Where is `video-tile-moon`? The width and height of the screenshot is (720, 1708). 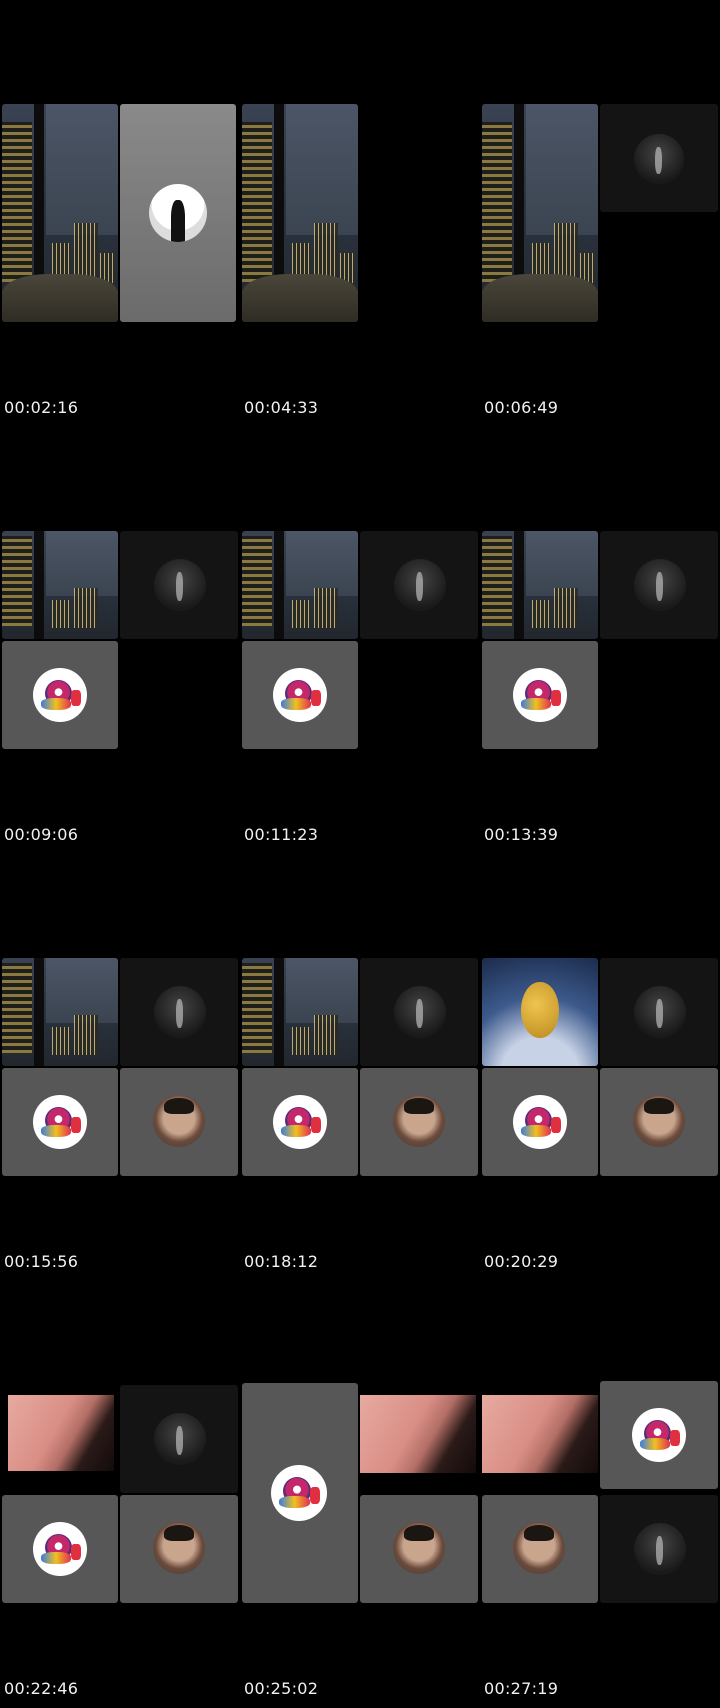 video-tile-moon is located at coordinates (540, 1012).